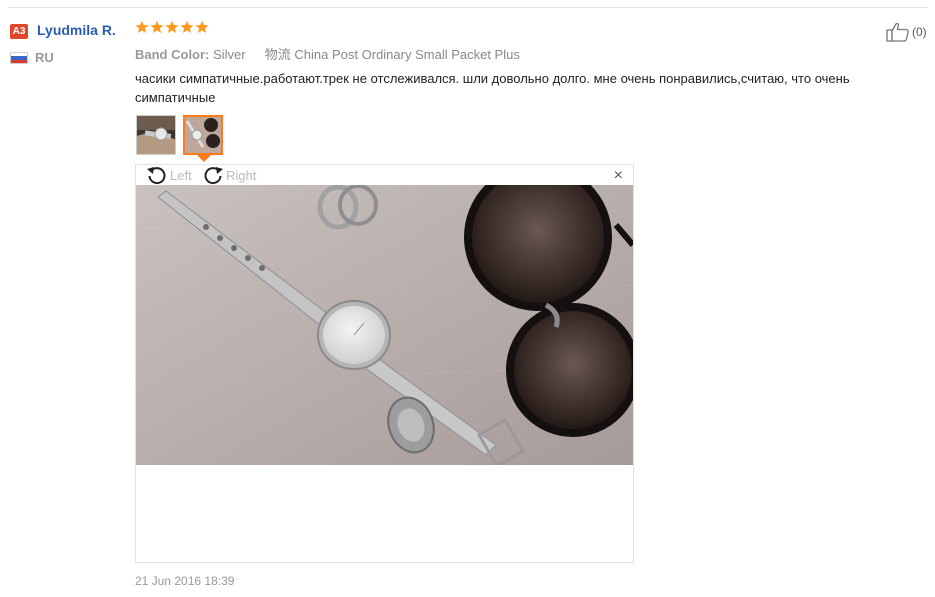 Image resolution: width=935 pixels, height=597 pixels. Describe the element at coordinates (241, 175) in the screenshot. I see `rotate-right-label: Right` at that location.